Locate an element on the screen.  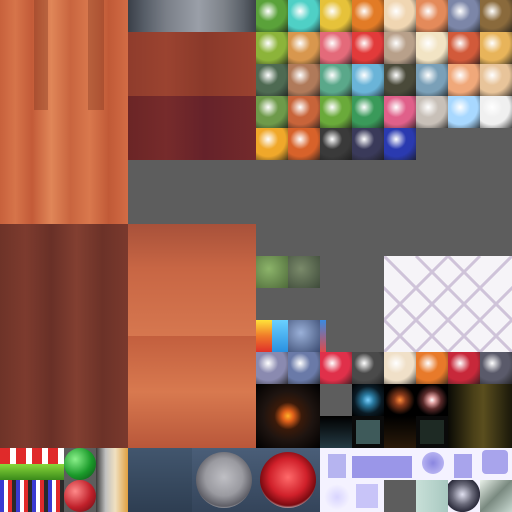
wood-texture-light is located at coordinates (64, 112).